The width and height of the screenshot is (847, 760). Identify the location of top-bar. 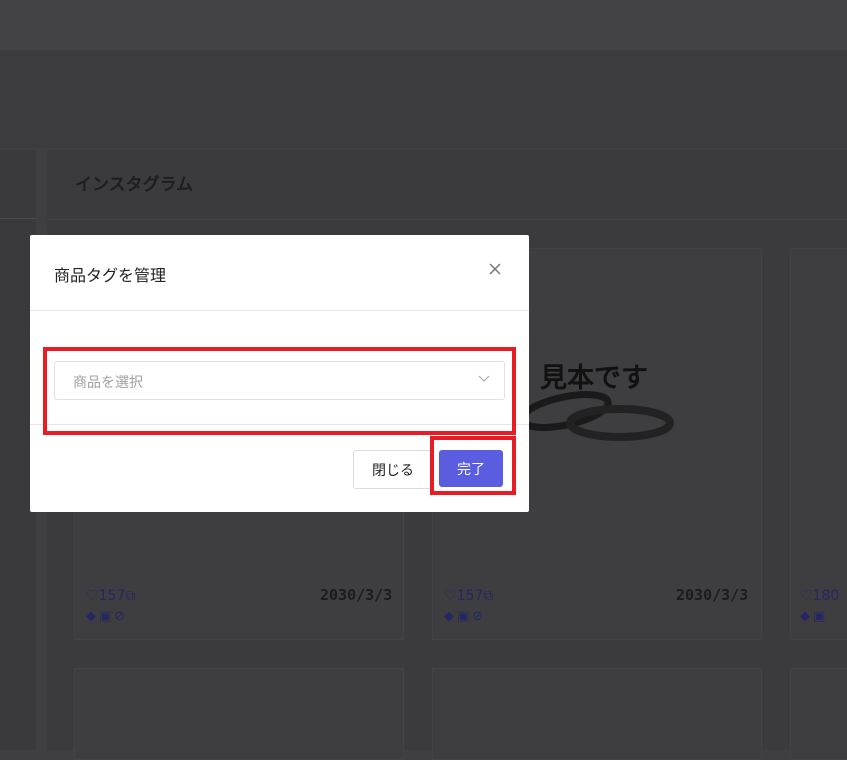
(423, 25).